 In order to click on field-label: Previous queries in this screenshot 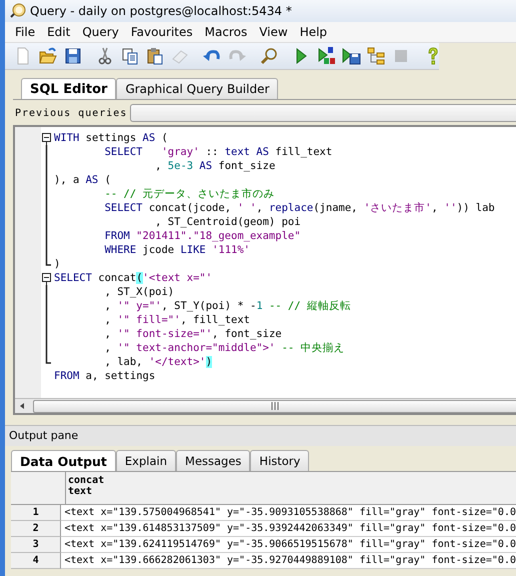, I will do `click(71, 113)`.